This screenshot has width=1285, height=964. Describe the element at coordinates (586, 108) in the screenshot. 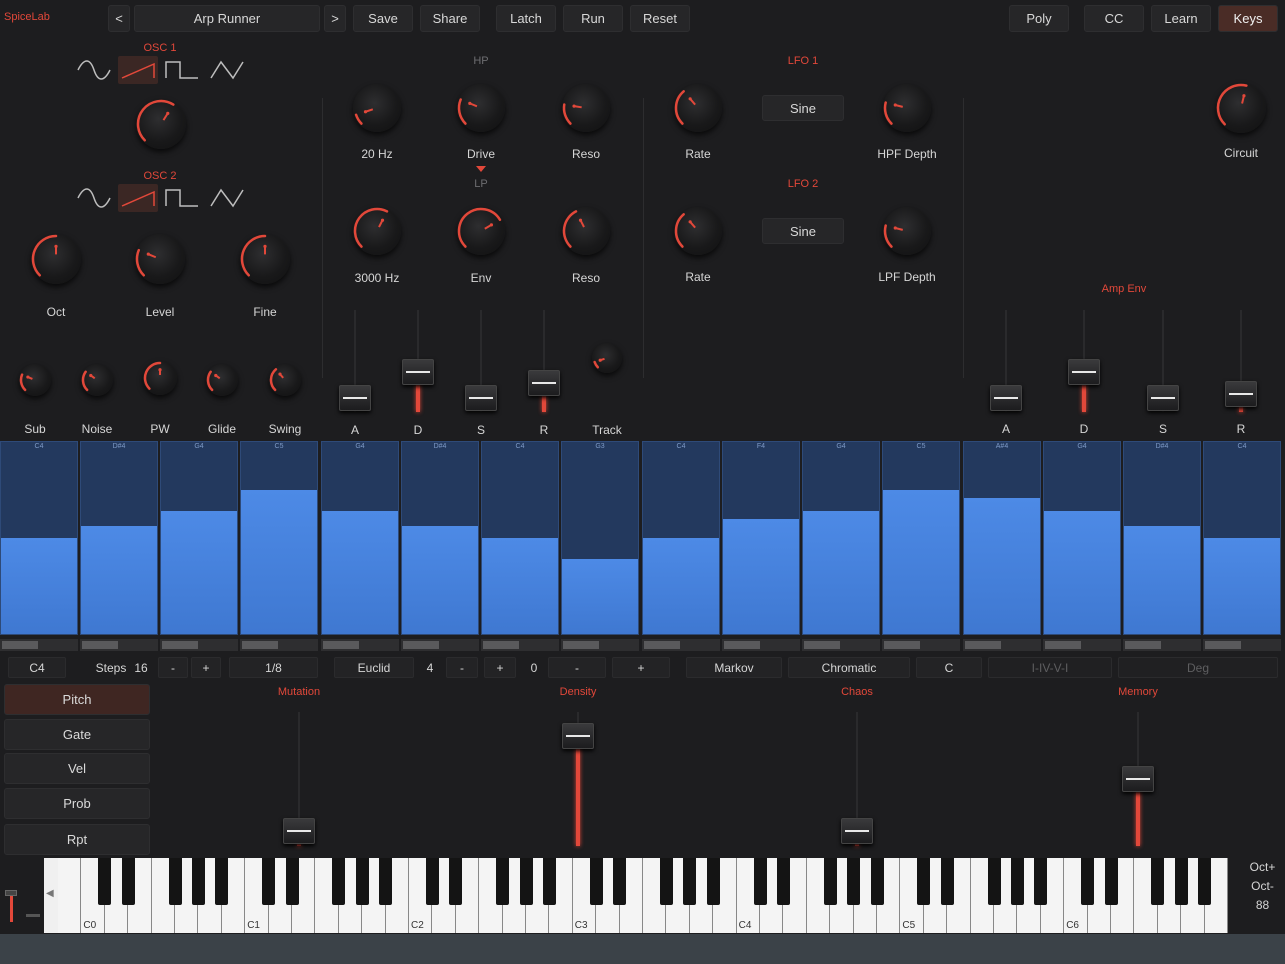

I see `hp-reso-knob` at that location.